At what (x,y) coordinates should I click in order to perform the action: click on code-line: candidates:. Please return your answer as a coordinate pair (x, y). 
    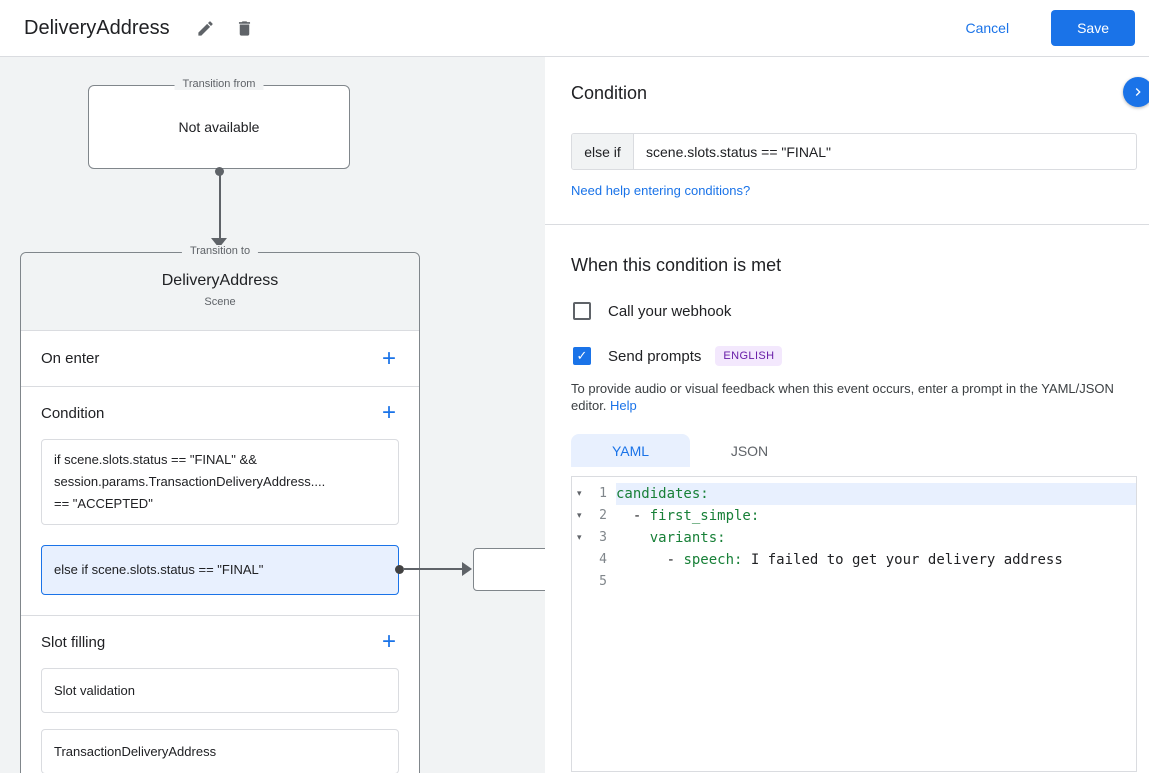
    Looking at the image, I should click on (876, 494).